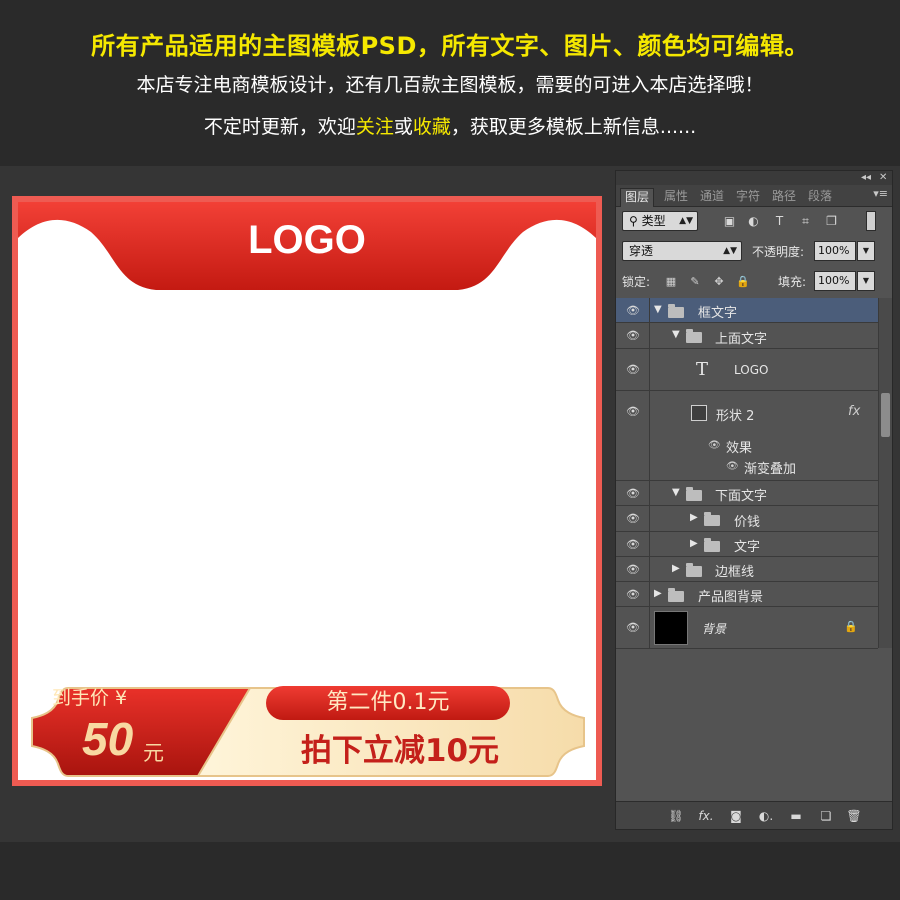 Image resolution: width=900 pixels, height=900 pixels. Describe the element at coordinates (279, 127) in the screenshot. I see `header-line-3-start: 不定时更新，欢迎` at that location.